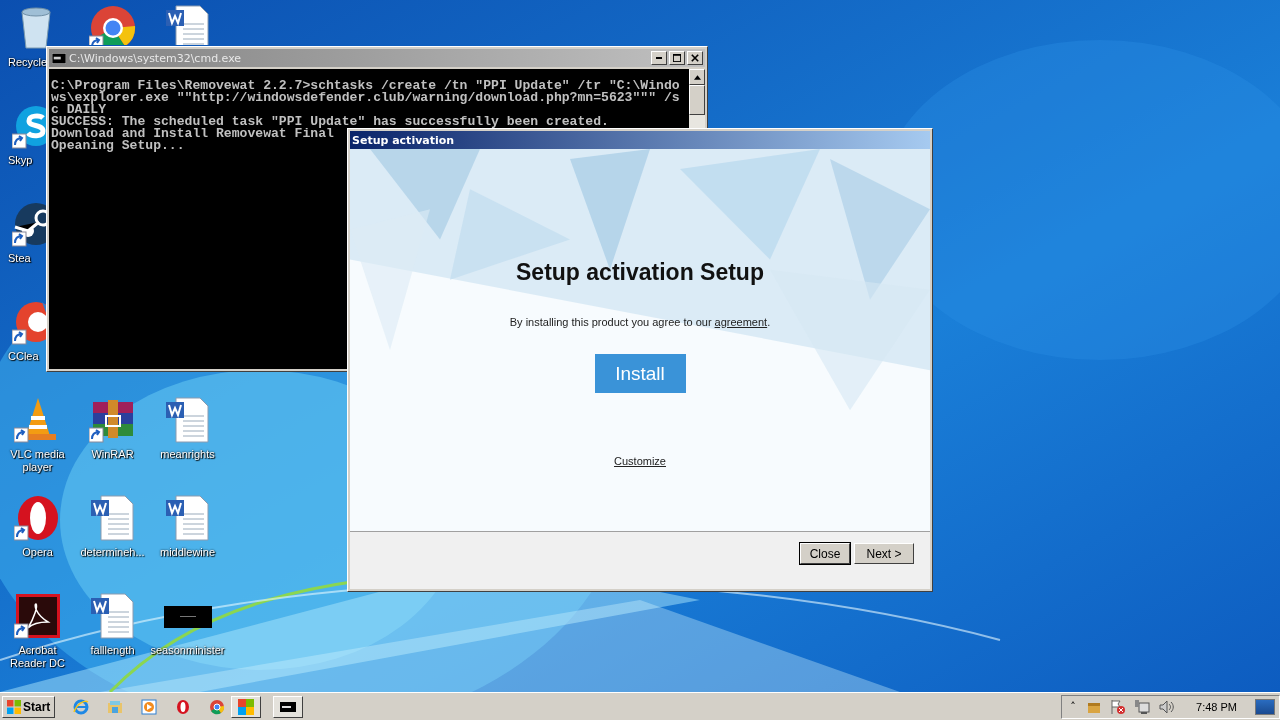 Image resolution: width=1280 pixels, height=720 pixels. What do you see at coordinates (1166, 706) in the screenshot?
I see `volume-icon` at bounding box center [1166, 706].